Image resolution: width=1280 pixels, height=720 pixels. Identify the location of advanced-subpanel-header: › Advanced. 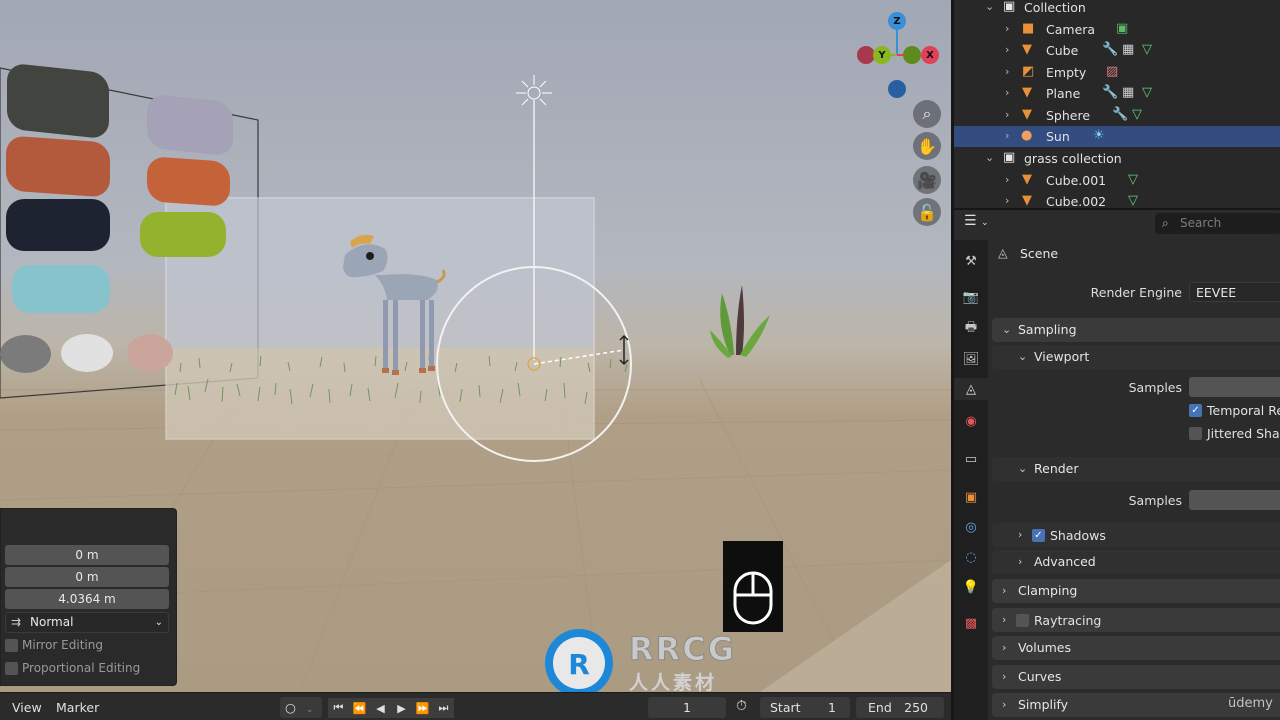
(1136, 562).